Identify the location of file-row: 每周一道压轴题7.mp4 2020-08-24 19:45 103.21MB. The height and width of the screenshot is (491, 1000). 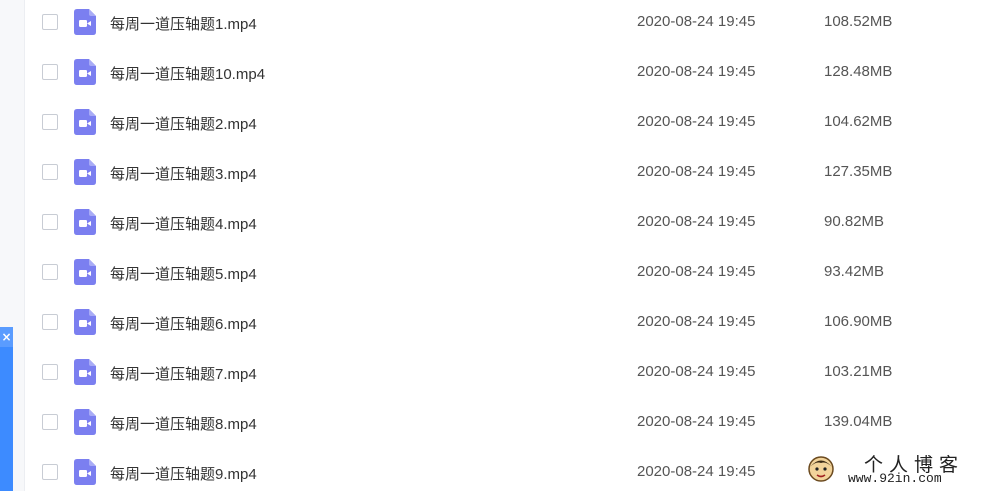
(512, 372).